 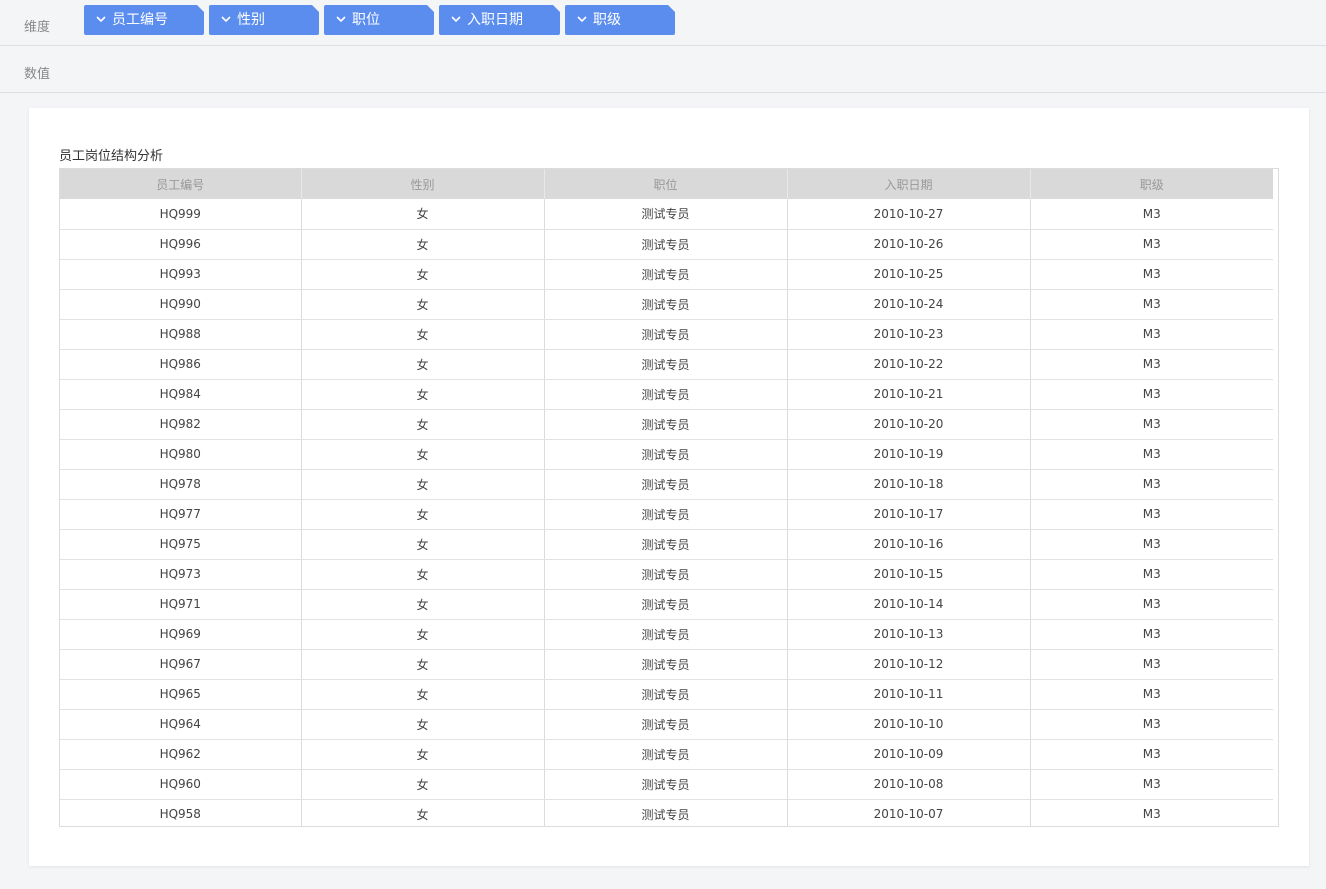 I want to click on cell-hire-date: 2010-10-14, so click(x=909, y=604).